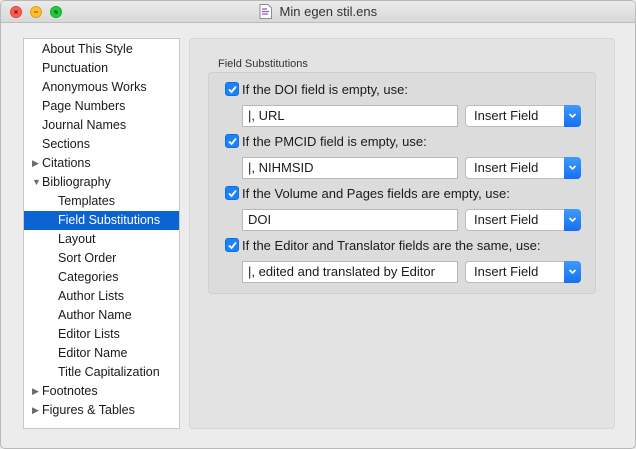  I want to click on sidebar-item-editor-lists: Editor Lists, so click(101, 334).